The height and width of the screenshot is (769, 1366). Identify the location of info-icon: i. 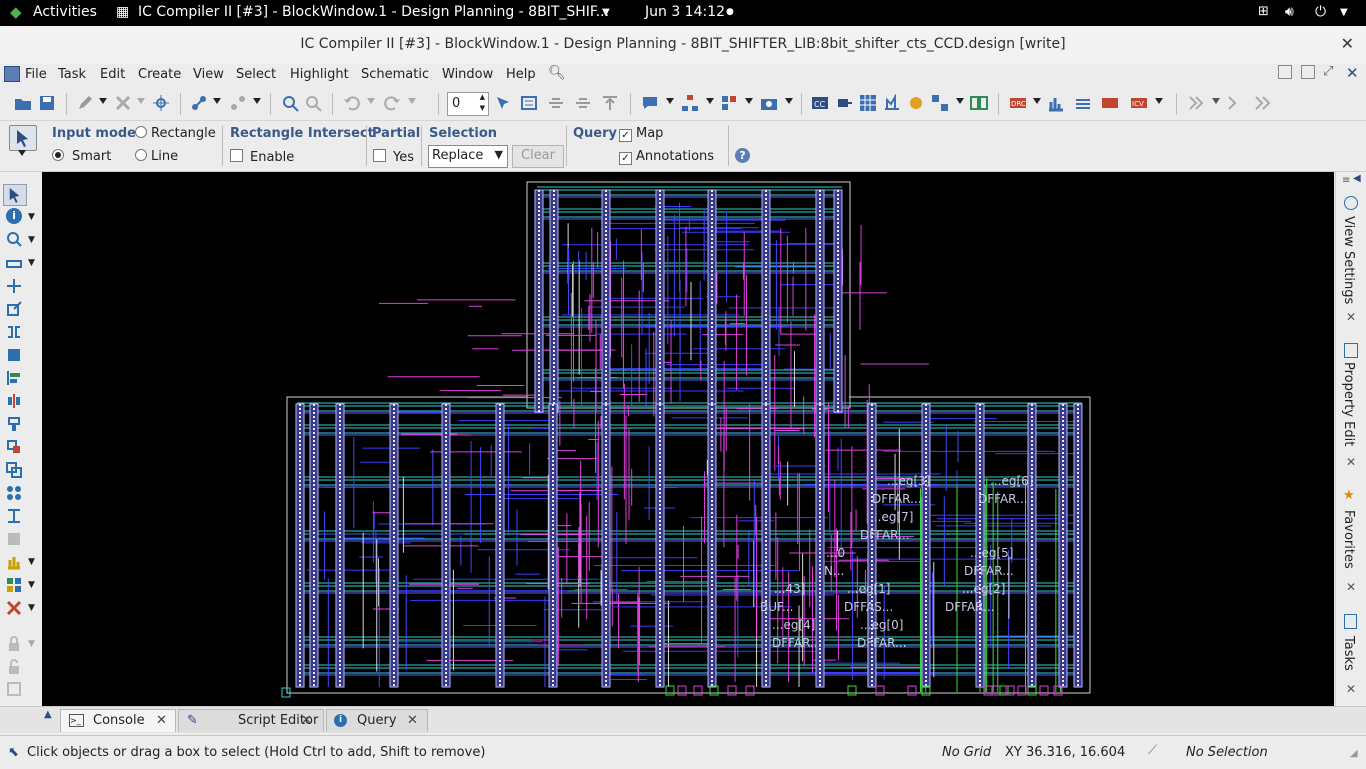
(14, 216).